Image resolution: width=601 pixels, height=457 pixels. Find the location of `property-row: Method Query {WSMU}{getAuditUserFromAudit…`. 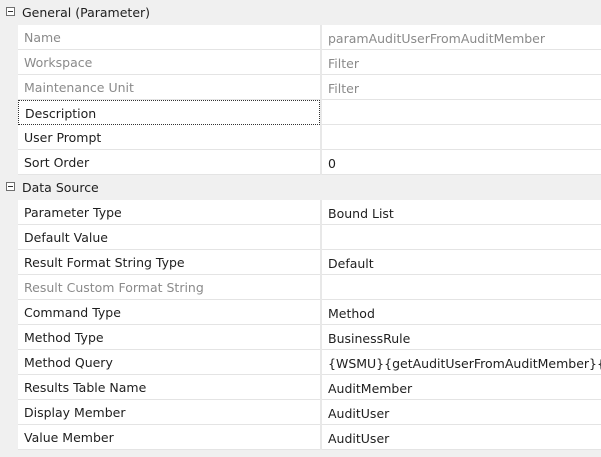

property-row: Method Query {WSMU}{getAuditUserFromAudit… is located at coordinates (300, 362).